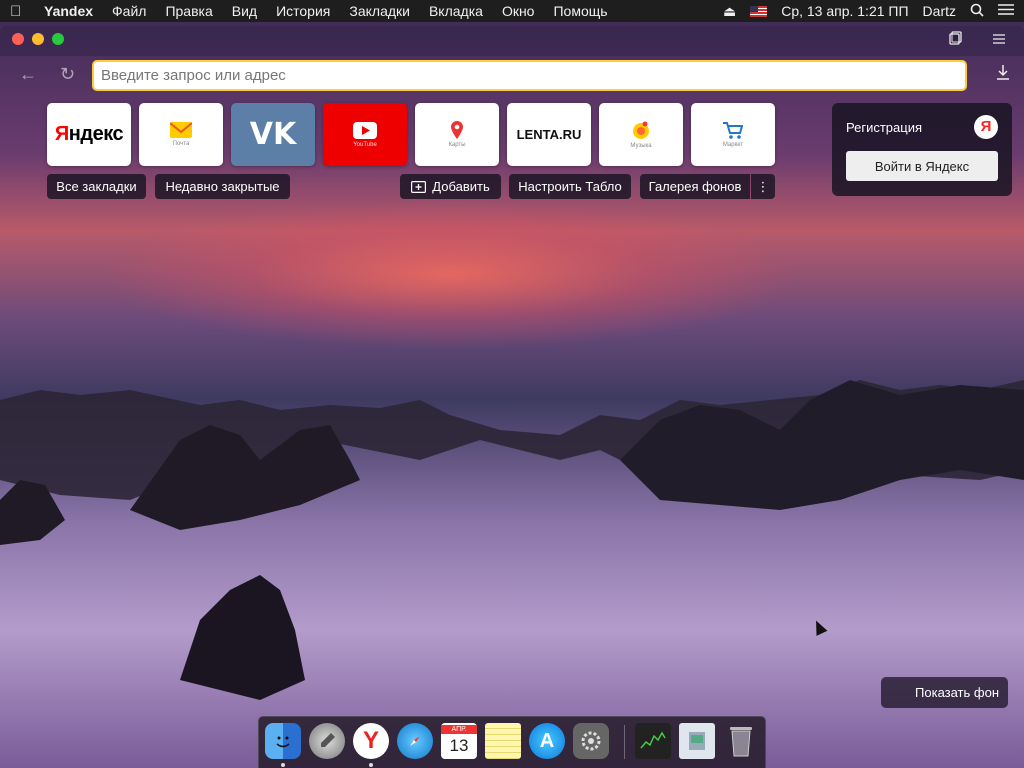 This screenshot has height=768, width=1024. I want to click on all-bookmarks-button: Все закладки, so click(96, 186).